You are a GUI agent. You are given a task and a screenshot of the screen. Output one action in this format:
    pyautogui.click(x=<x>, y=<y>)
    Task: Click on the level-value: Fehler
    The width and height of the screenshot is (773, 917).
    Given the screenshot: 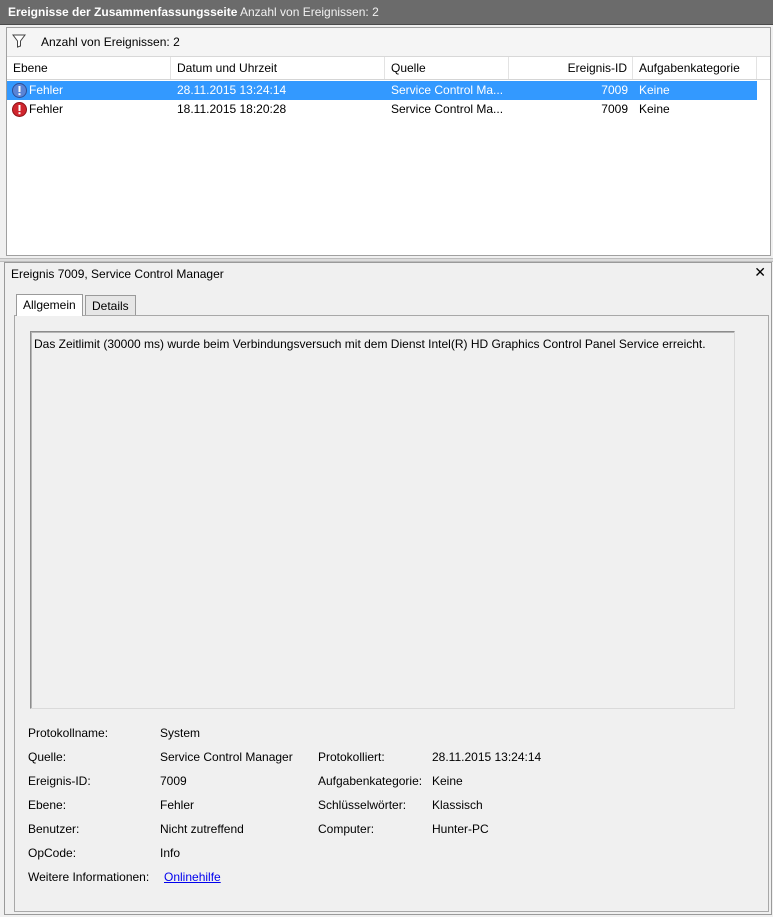 What is the action you would take?
    pyautogui.click(x=177, y=805)
    